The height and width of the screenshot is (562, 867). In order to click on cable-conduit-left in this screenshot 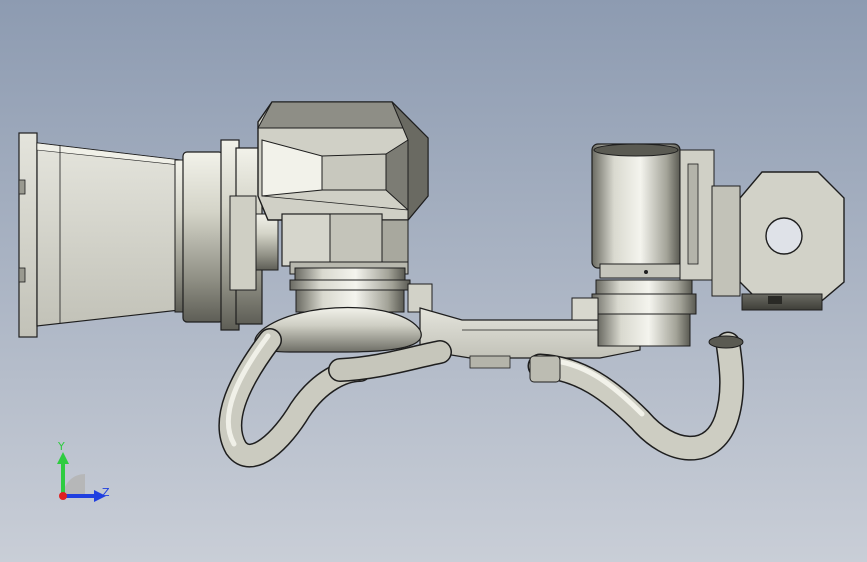, I will do `click(335, 387)`.